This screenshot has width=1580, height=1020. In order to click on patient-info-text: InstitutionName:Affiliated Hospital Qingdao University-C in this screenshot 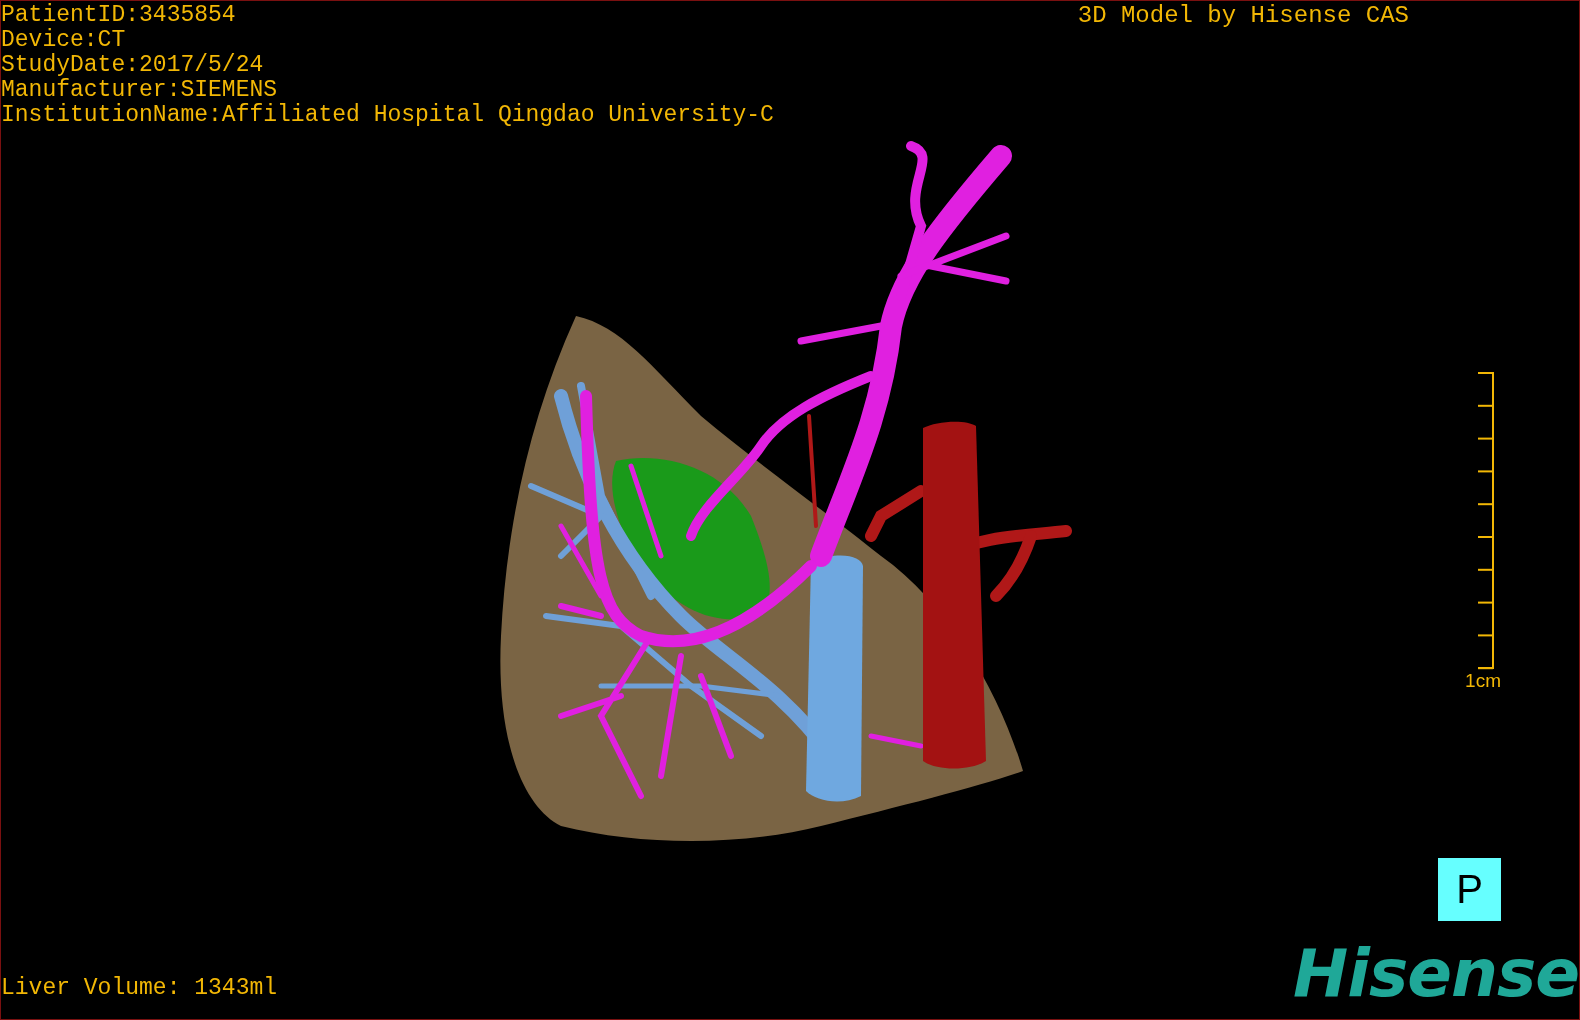, I will do `click(387, 115)`.